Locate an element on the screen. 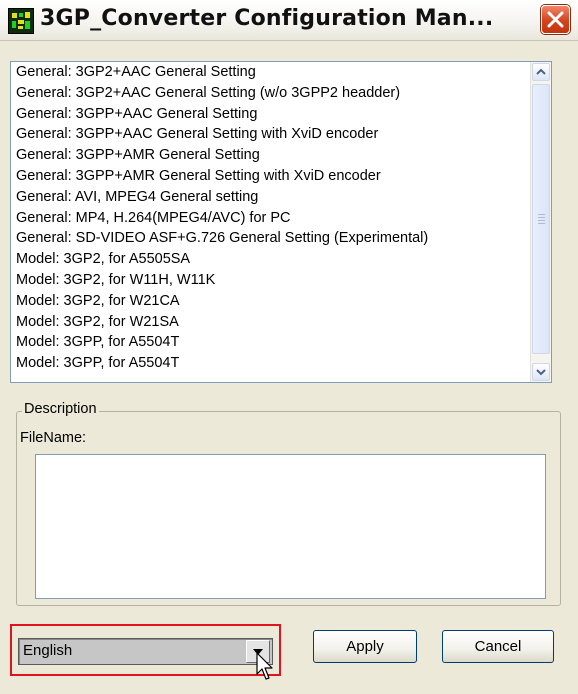  scroll-thumb is located at coordinates (541, 219).